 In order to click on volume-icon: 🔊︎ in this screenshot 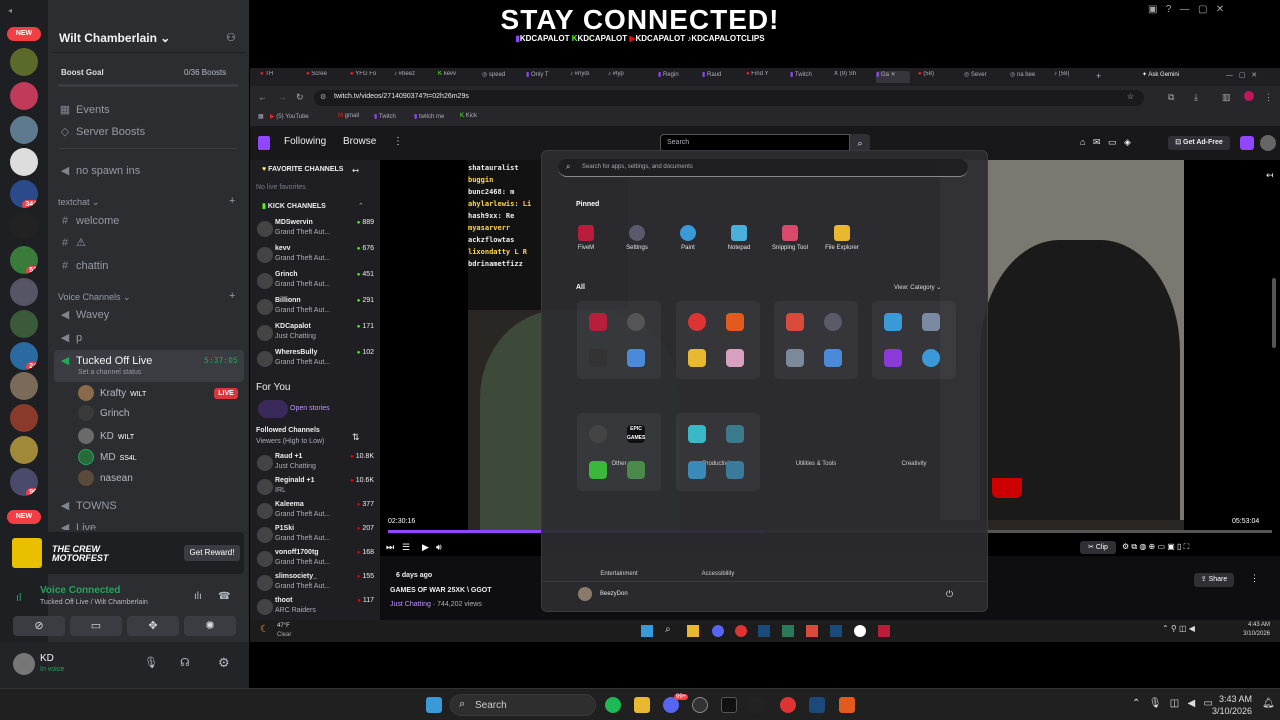, I will do `click(439, 547)`.